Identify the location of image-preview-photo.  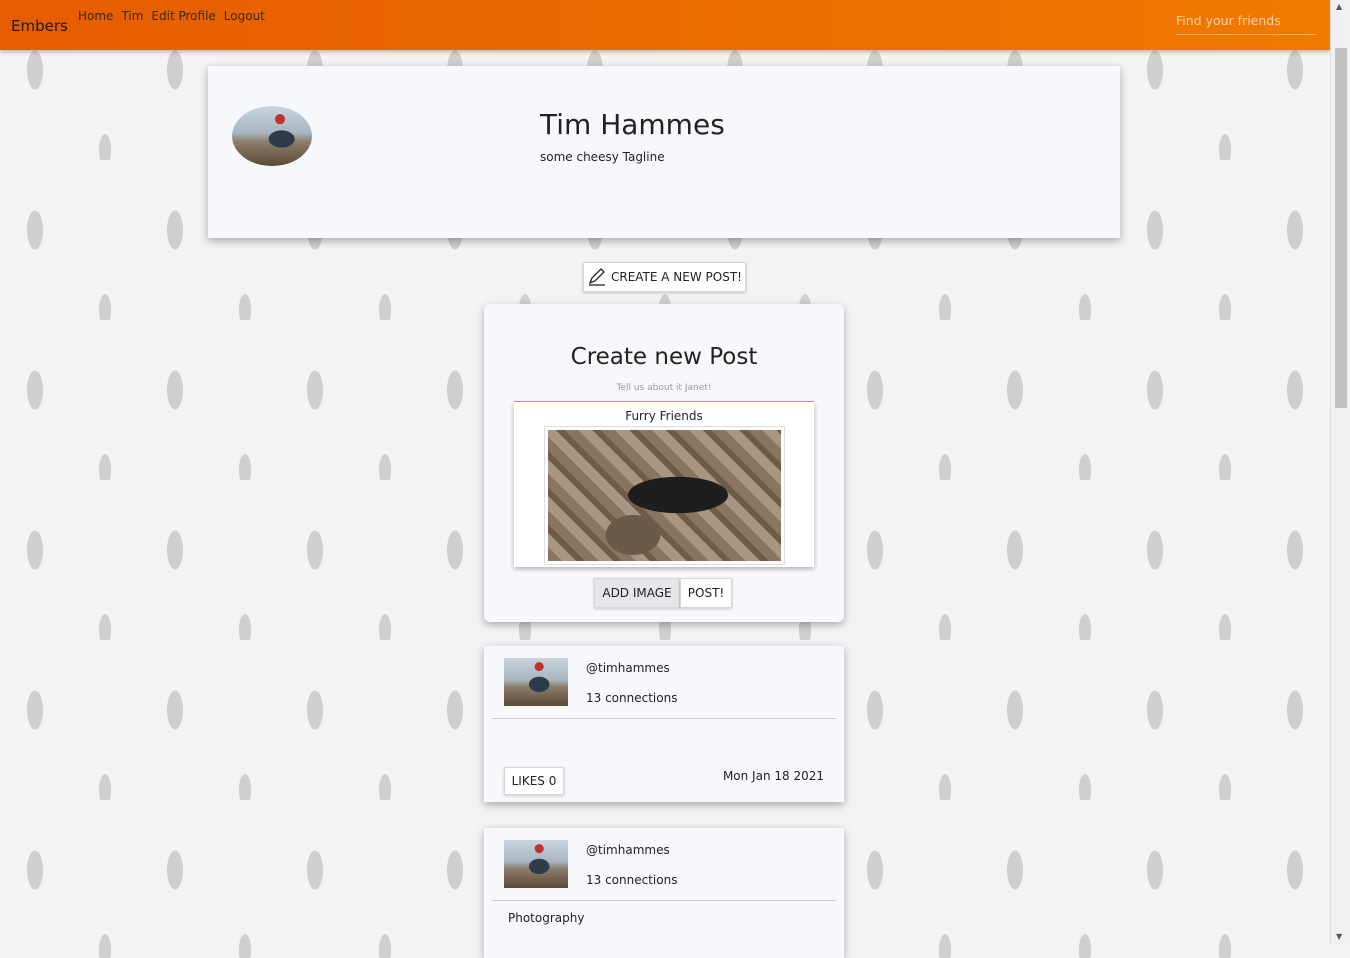
(664, 495).